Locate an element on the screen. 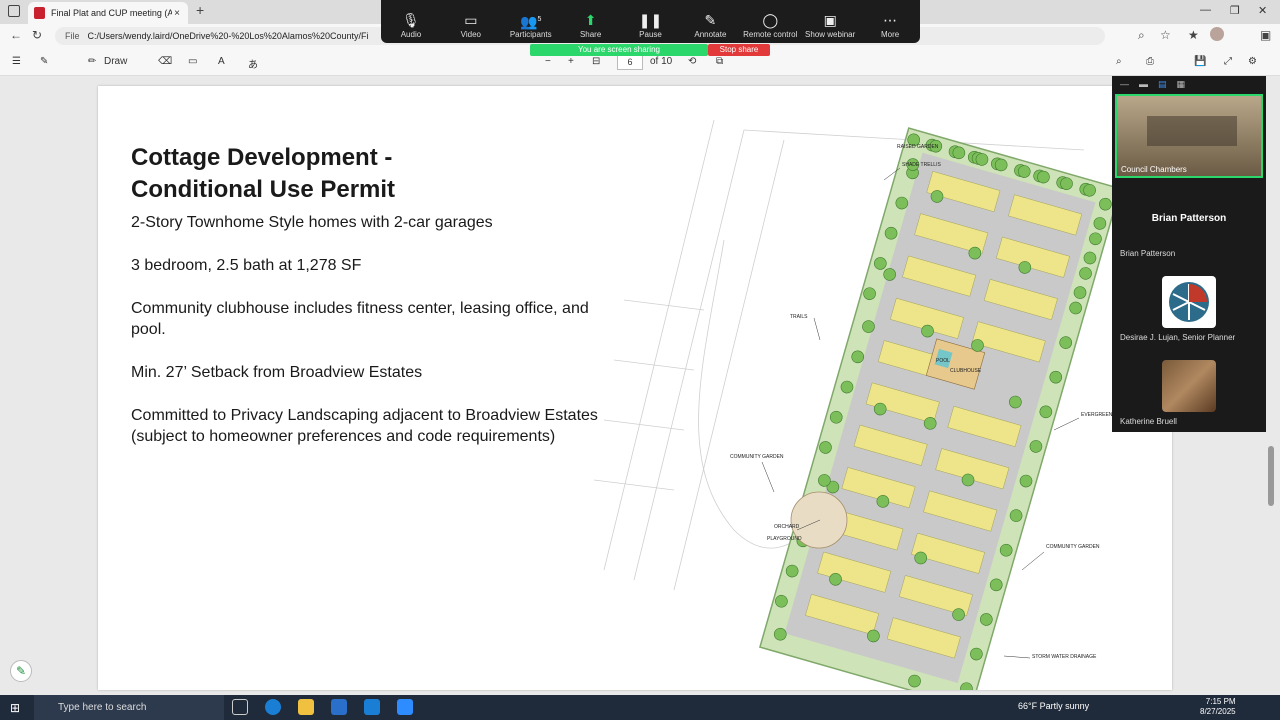 This screenshot has width=1280, height=720. filmstrip-icon: ▤ is located at coordinates (1162, 84).